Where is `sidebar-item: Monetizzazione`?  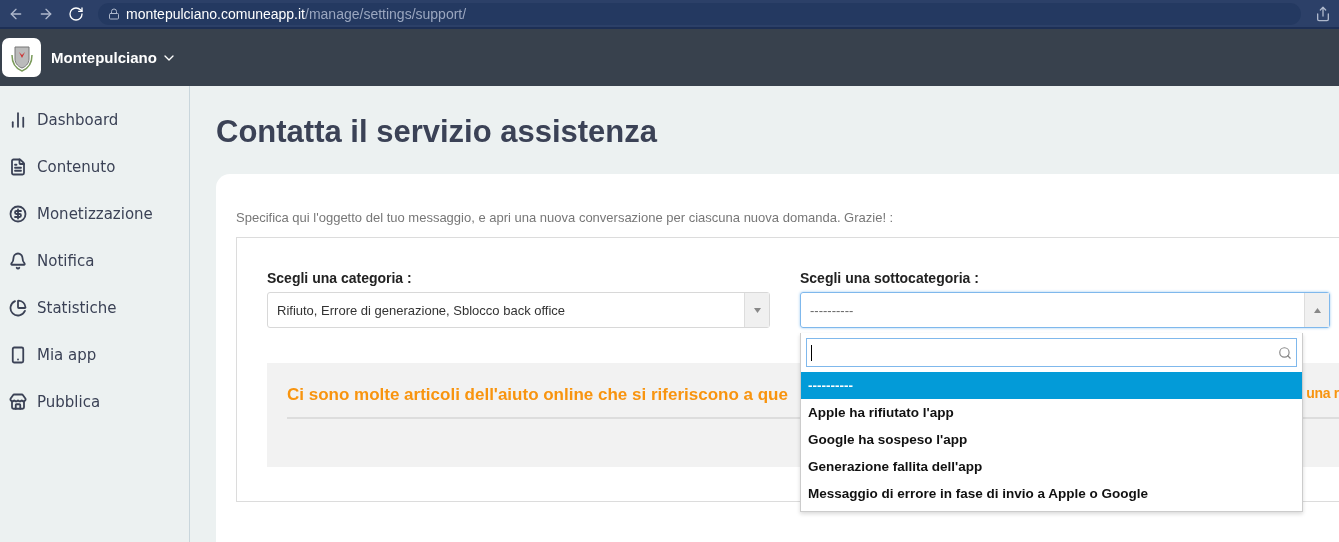 sidebar-item: Monetizzazione is located at coordinates (94, 214).